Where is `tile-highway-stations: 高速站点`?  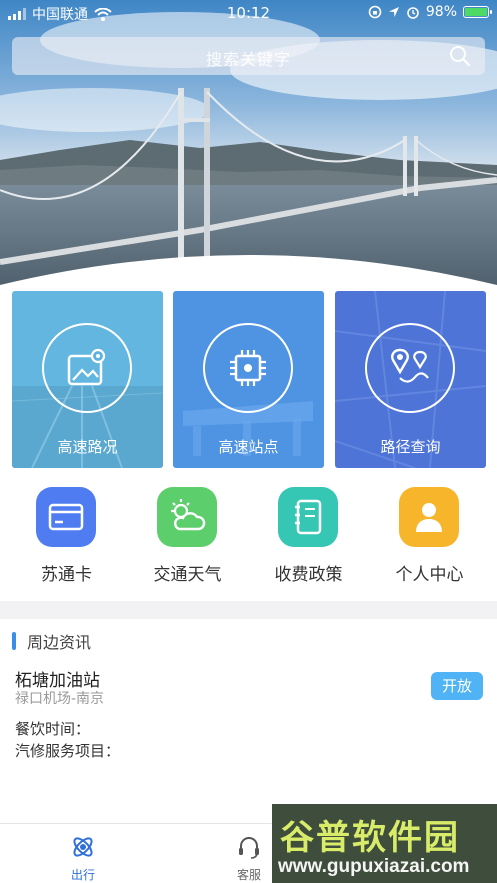 tile-highway-stations: 高速站点 is located at coordinates (248, 379).